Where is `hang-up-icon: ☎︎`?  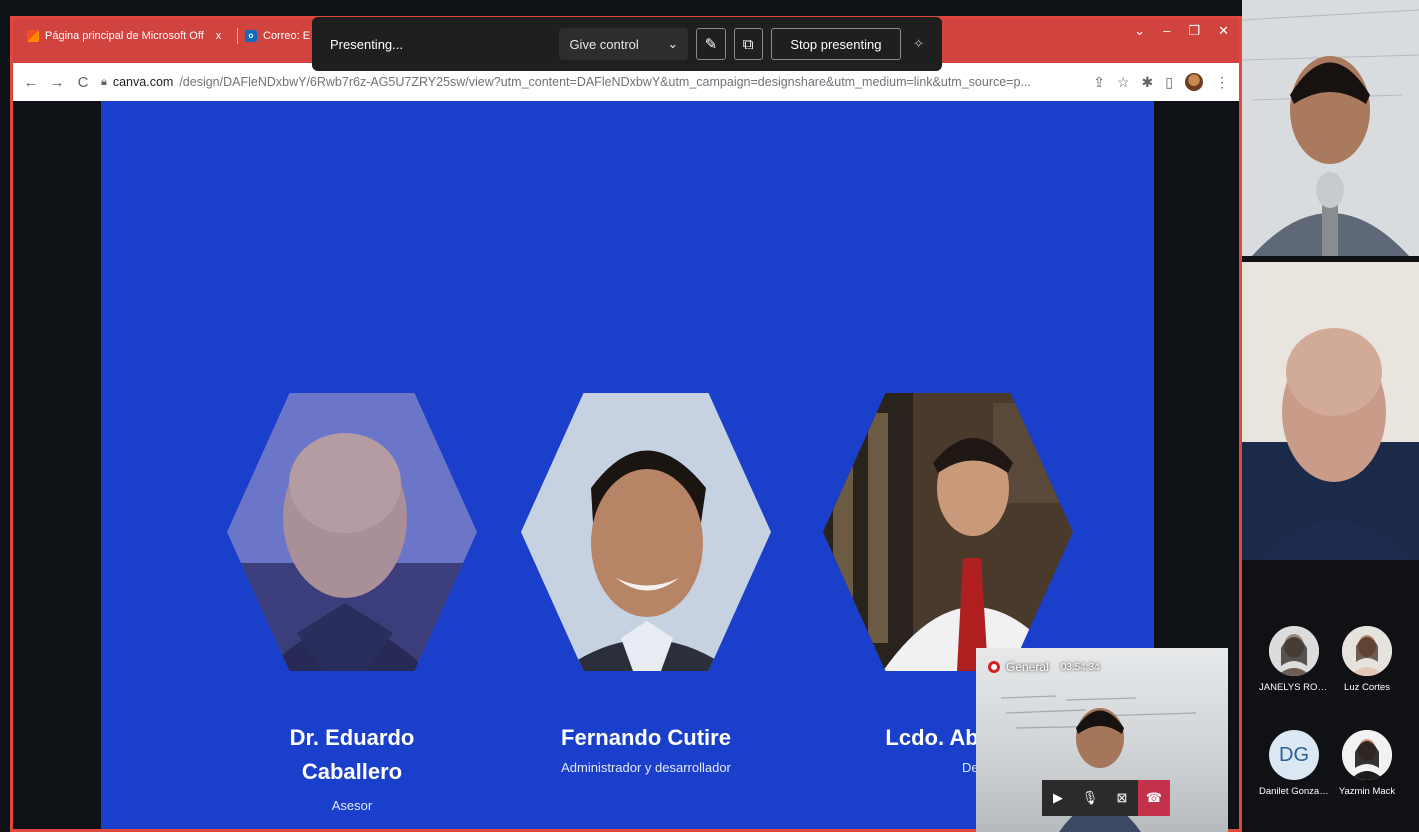 hang-up-icon: ☎︎ is located at coordinates (1154, 798).